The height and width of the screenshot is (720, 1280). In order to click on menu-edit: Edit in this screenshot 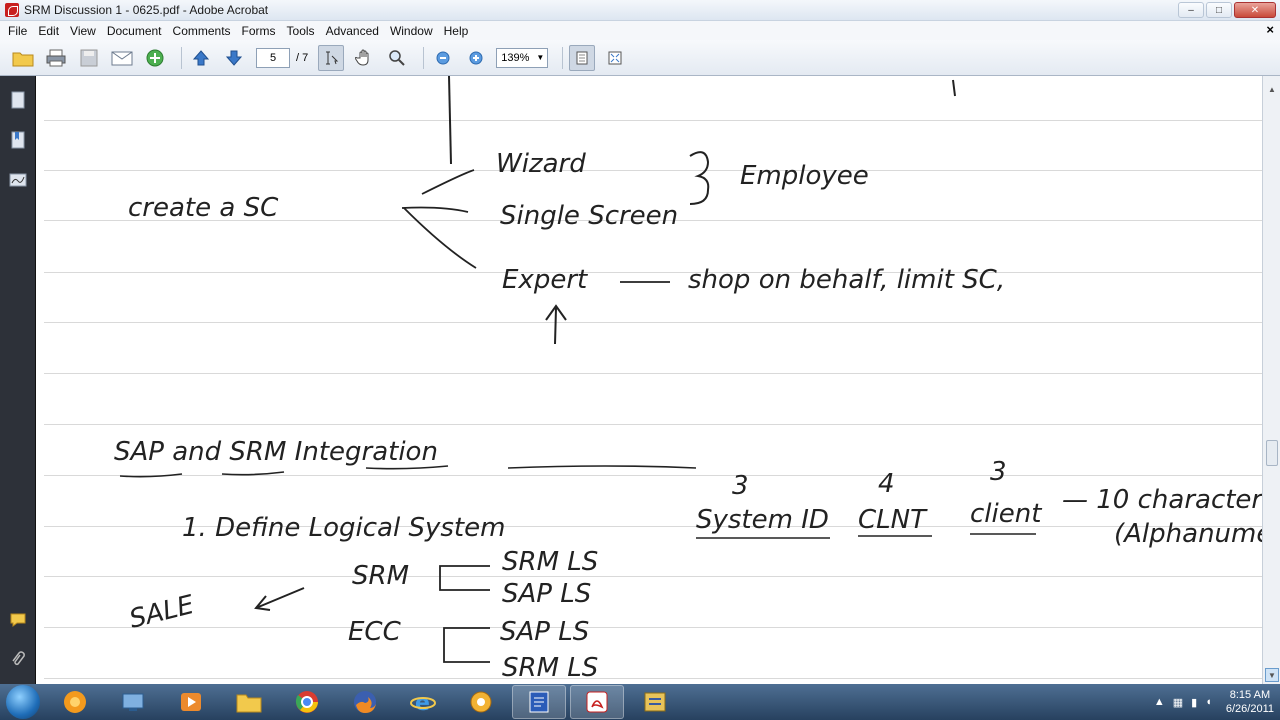, I will do `click(48, 31)`.